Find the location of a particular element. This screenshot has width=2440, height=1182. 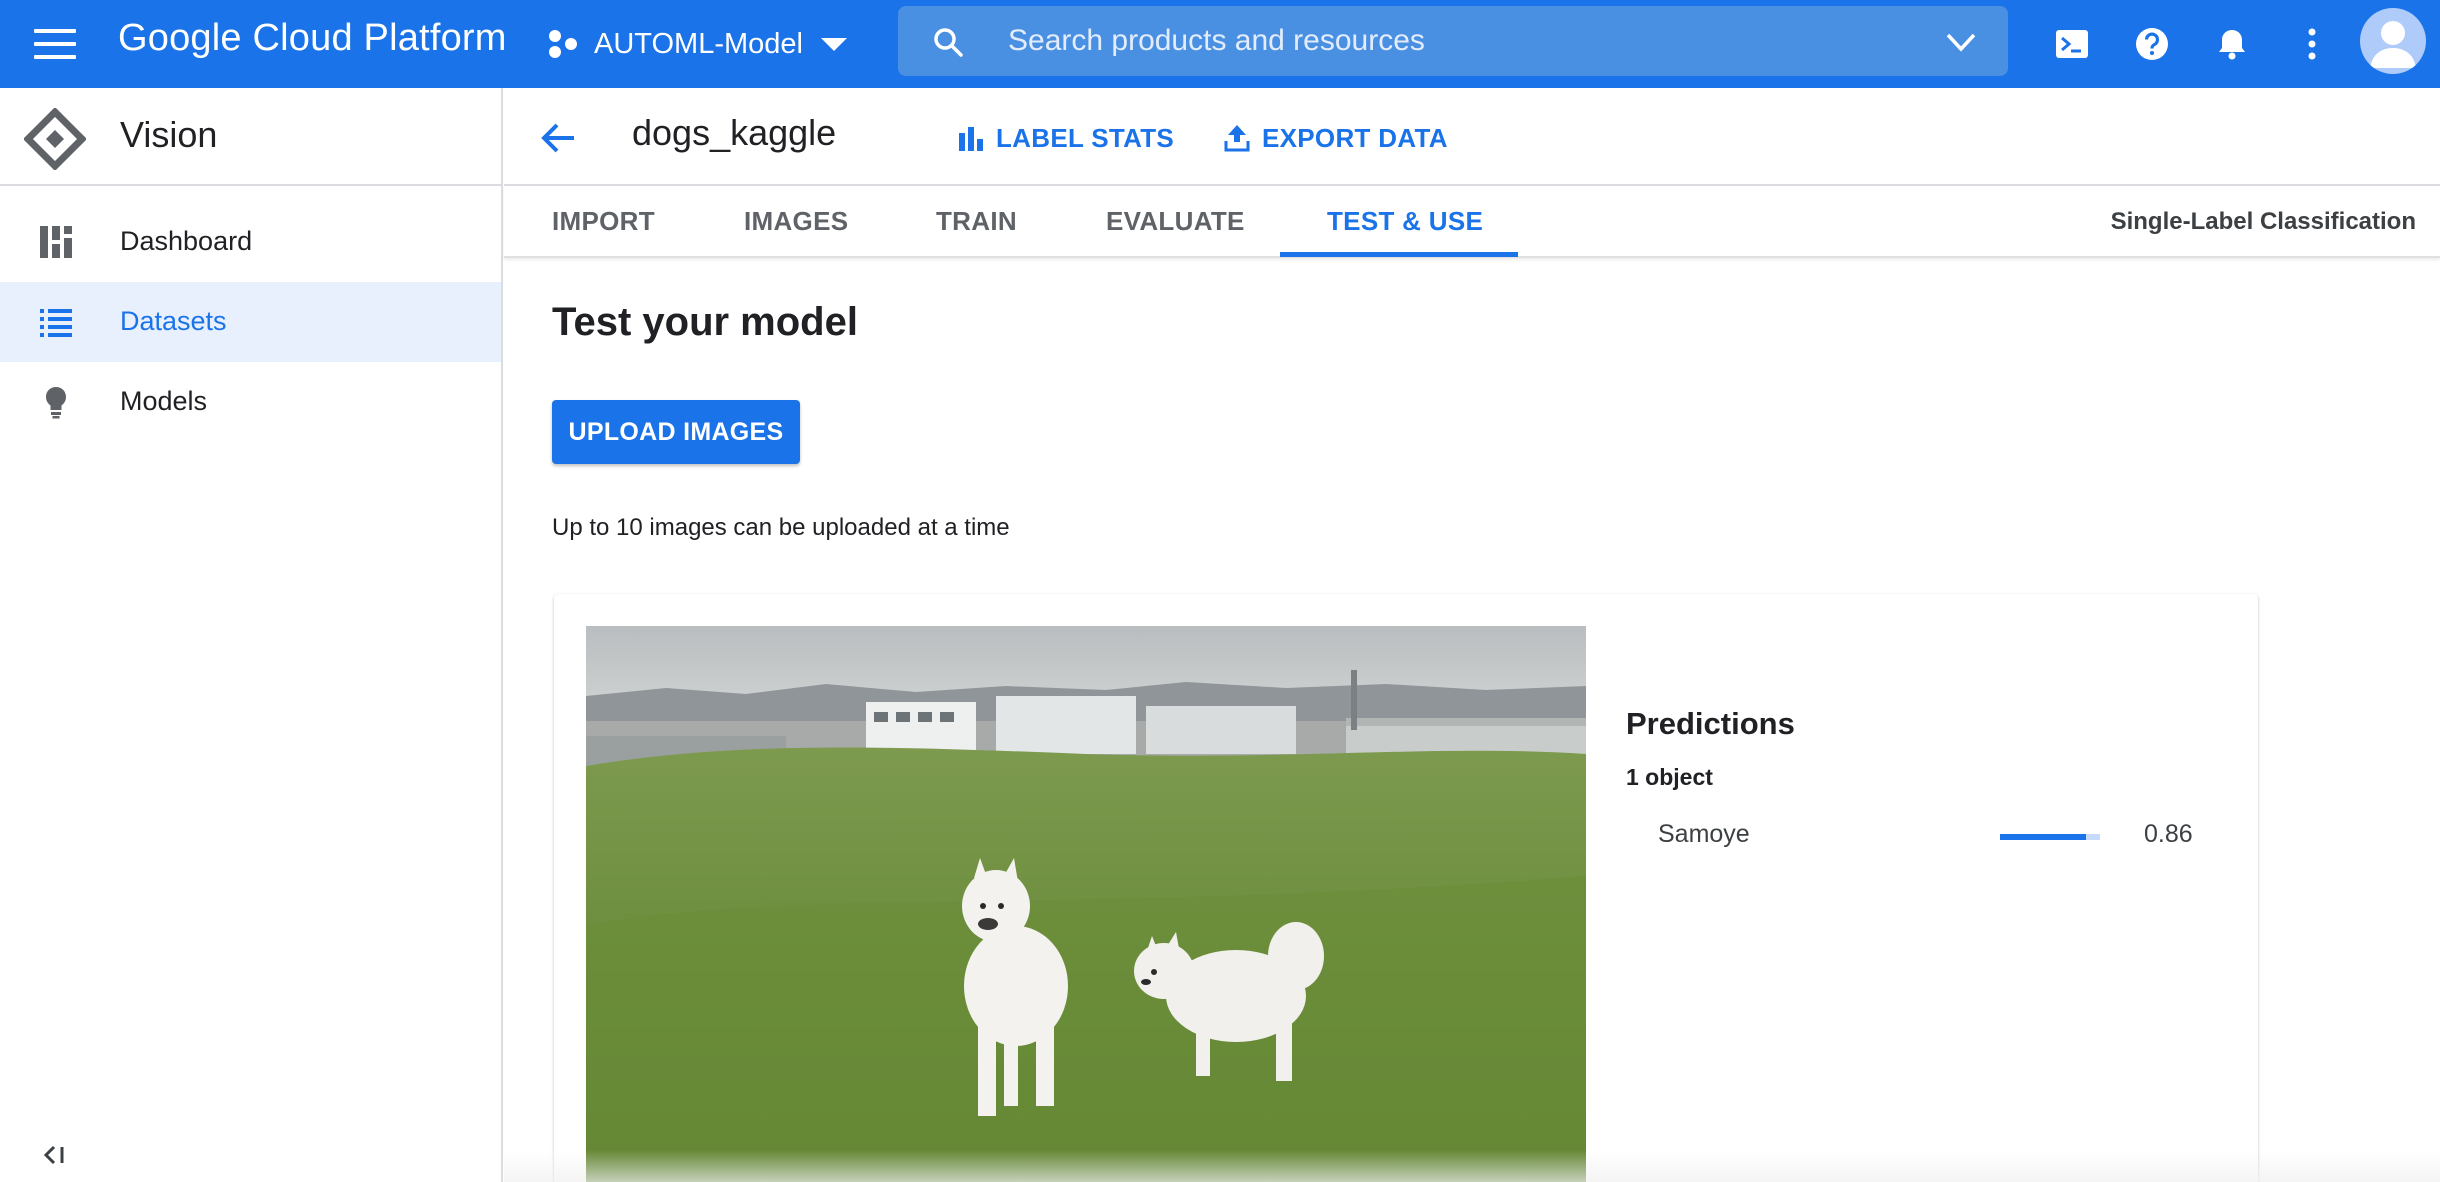

confidence-bar-fill is located at coordinates (2043, 837).